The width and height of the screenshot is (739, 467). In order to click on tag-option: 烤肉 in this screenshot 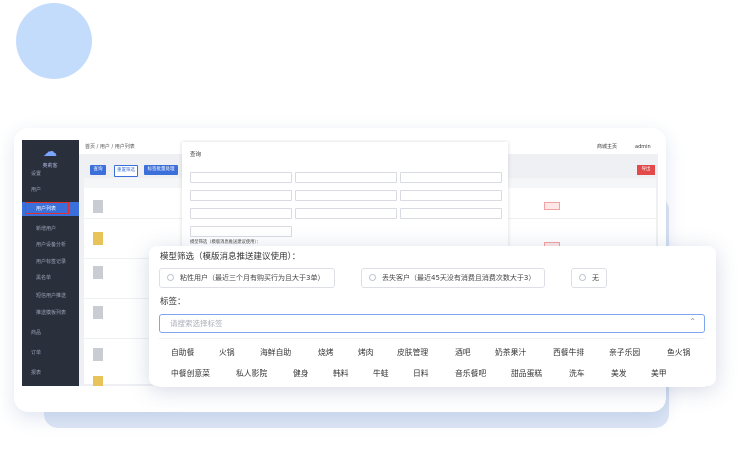, I will do `click(366, 352)`.